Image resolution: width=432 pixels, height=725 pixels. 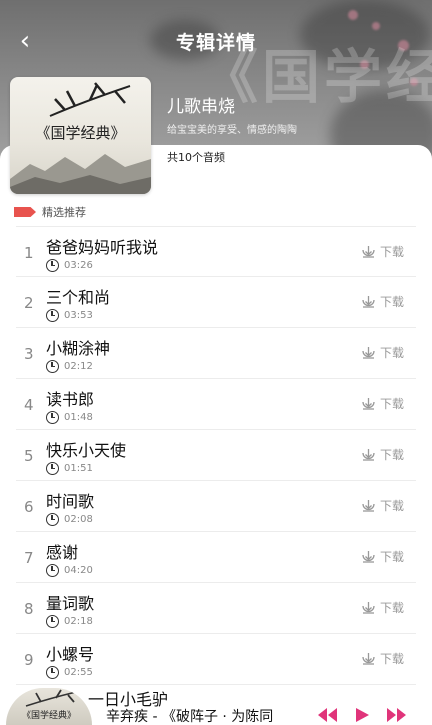 What do you see at coordinates (216, 353) in the screenshot?
I see `track-row: 3 小糊涂神 02:12 下载` at bounding box center [216, 353].